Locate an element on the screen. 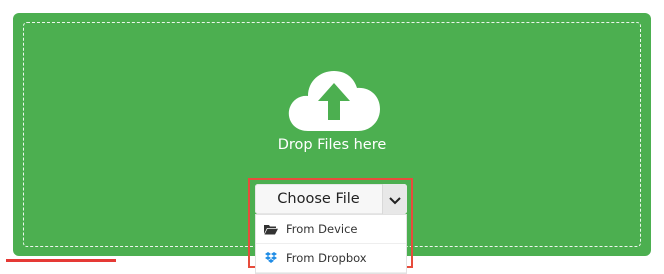 This screenshot has width=664, height=274. choose-file-button: Choose File is located at coordinates (318, 199).